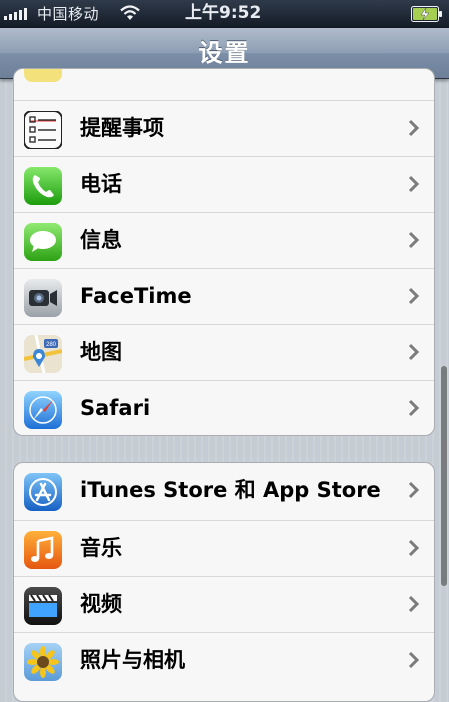 The image size is (449, 702). Describe the element at coordinates (15, 14) in the screenshot. I see `signal-strength-icon` at that location.